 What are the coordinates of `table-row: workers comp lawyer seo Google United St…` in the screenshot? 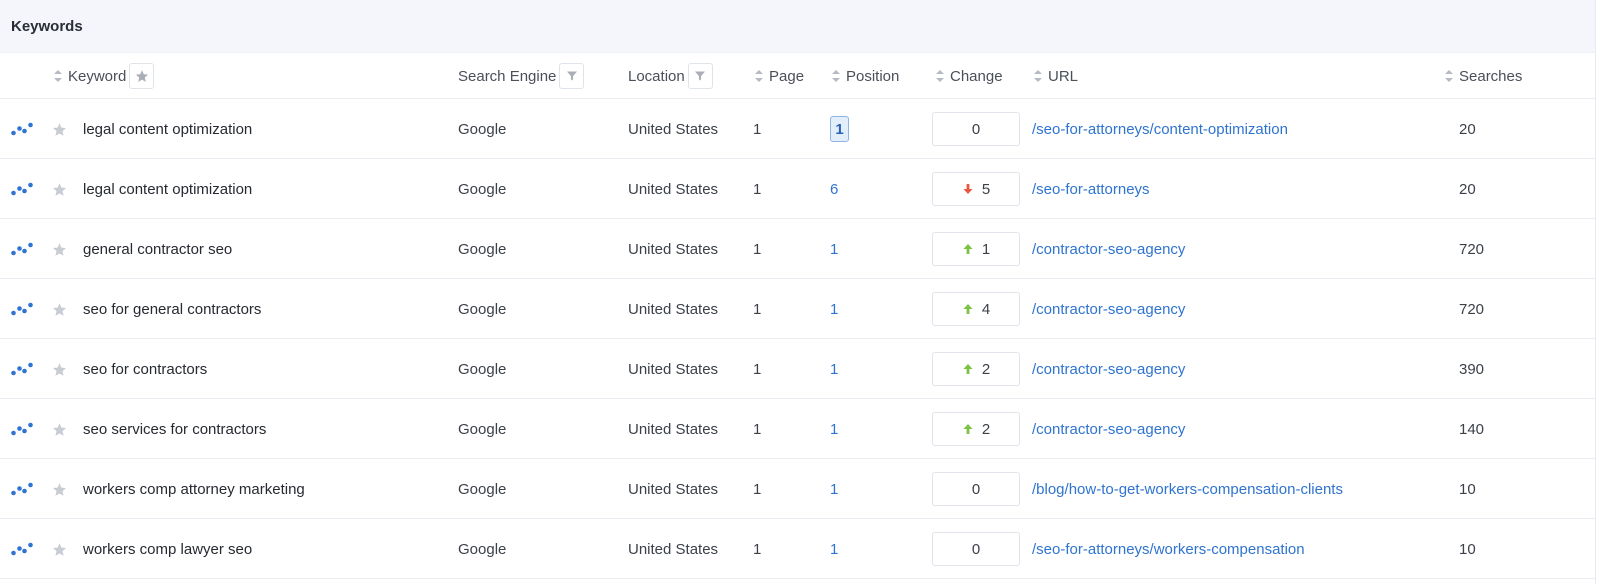 It's located at (797, 549).